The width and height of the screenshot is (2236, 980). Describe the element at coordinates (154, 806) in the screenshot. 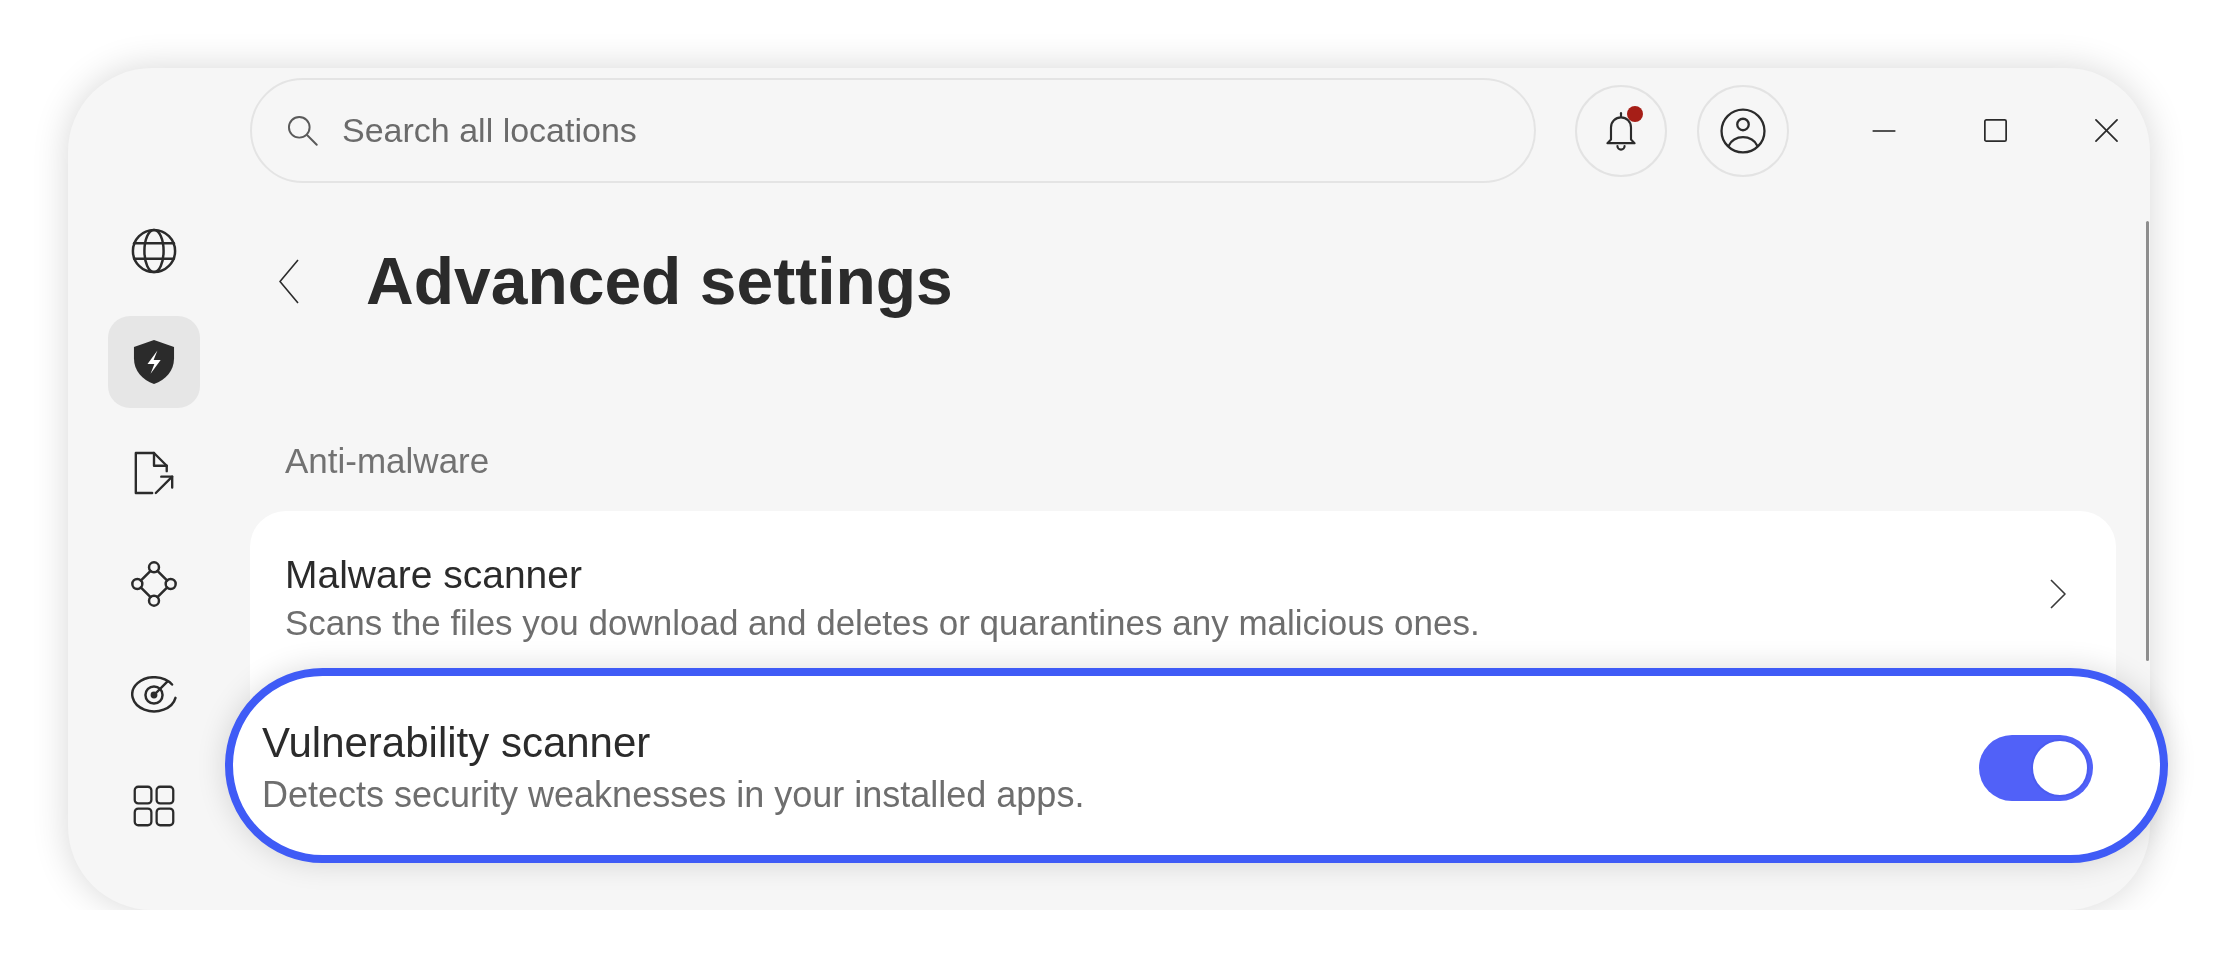

I see `grid-icon` at that location.